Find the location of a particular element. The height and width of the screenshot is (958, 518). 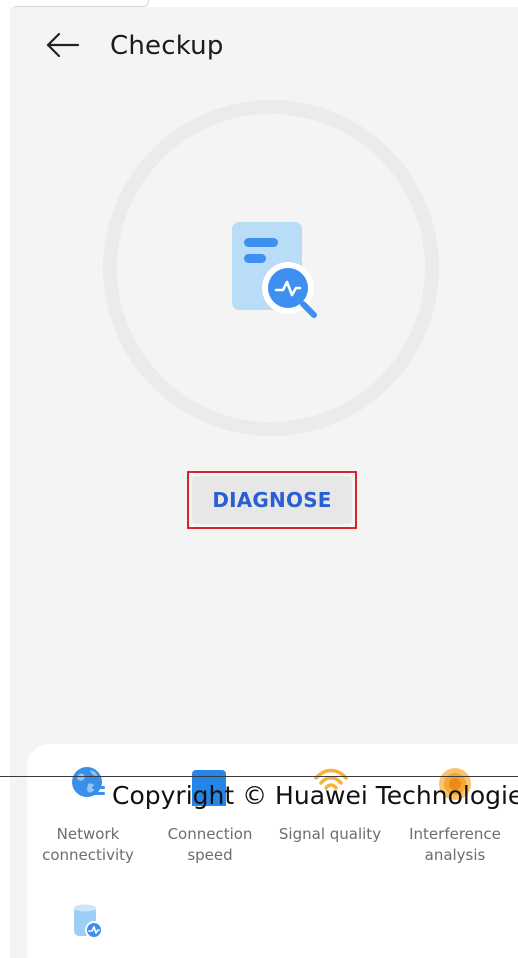

top-tab is located at coordinates (81, 3).